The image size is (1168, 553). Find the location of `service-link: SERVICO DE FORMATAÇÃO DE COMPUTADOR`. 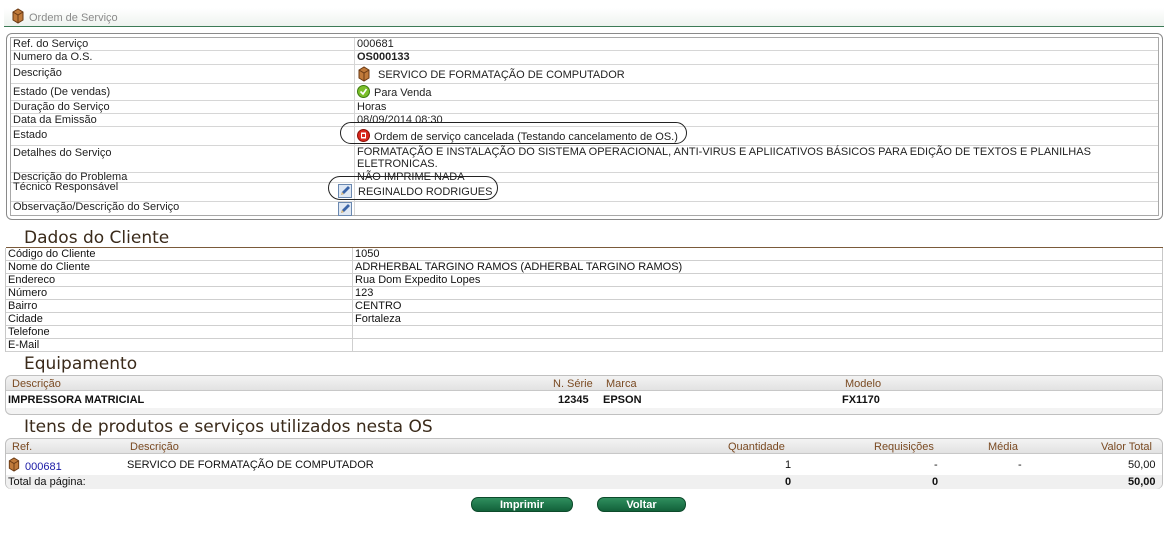

service-link: SERVICO DE FORMATAÇÃO DE COMPUTADOR is located at coordinates (501, 75).